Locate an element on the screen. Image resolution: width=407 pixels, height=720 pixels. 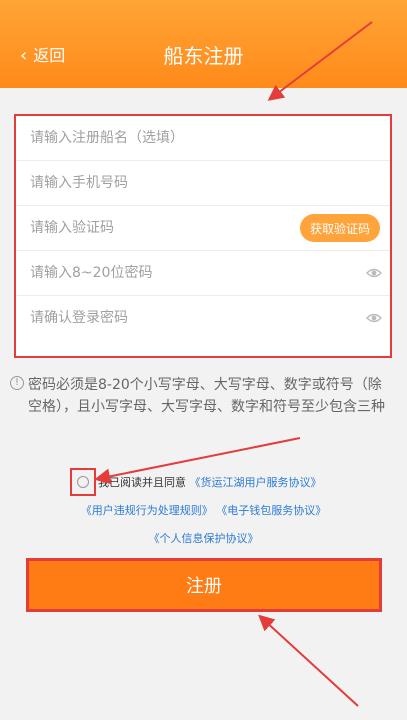
arrow-to-form is located at coordinates (320, 61).